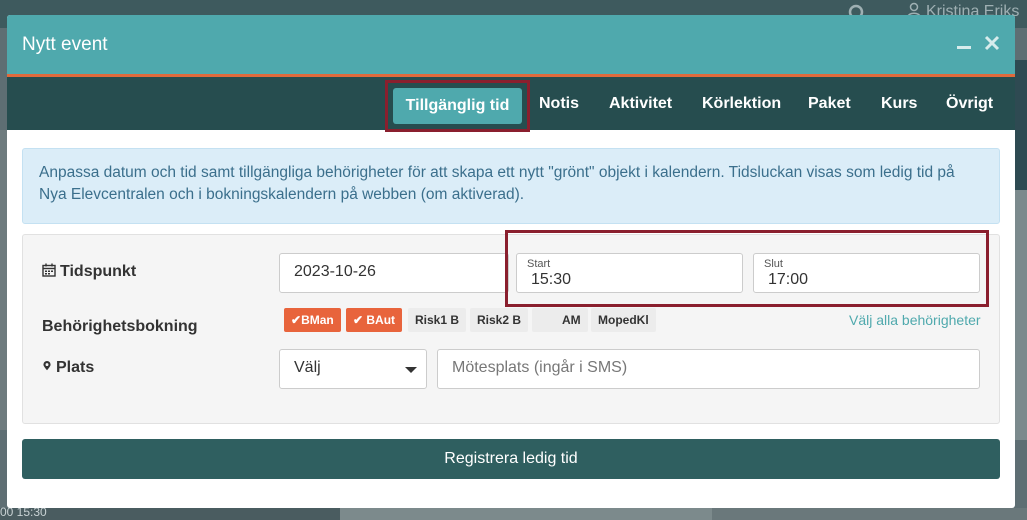 The height and width of the screenshot is (520, 1027). I want to click on plats-label-text: Plats, so click(75, 367).